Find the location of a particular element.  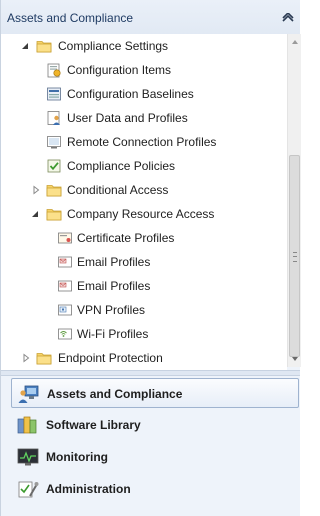

tree-item-configuration-items: Configuration Items is located at coordinates (144, 70).